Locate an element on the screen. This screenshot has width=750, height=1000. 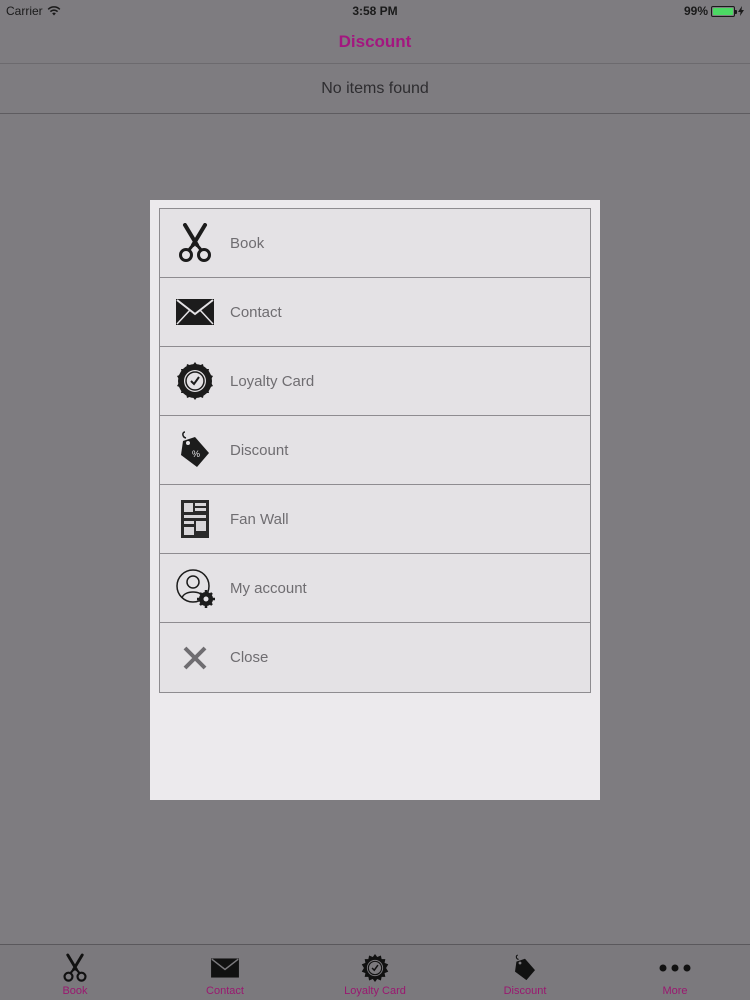
battery-status: 99% is located at coordinates (714, 11).